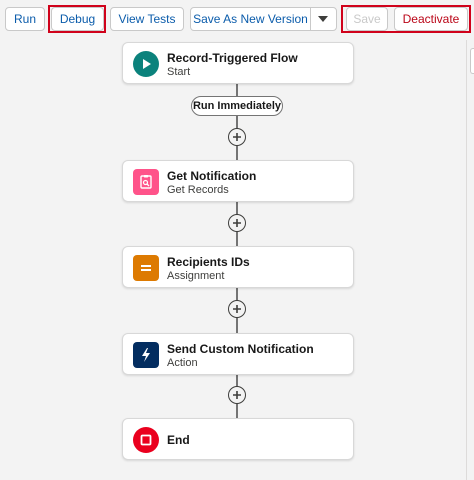  Describe the element at coordinates (77, 19) in the screenshot. I see `debug-button: Debug` at that location.